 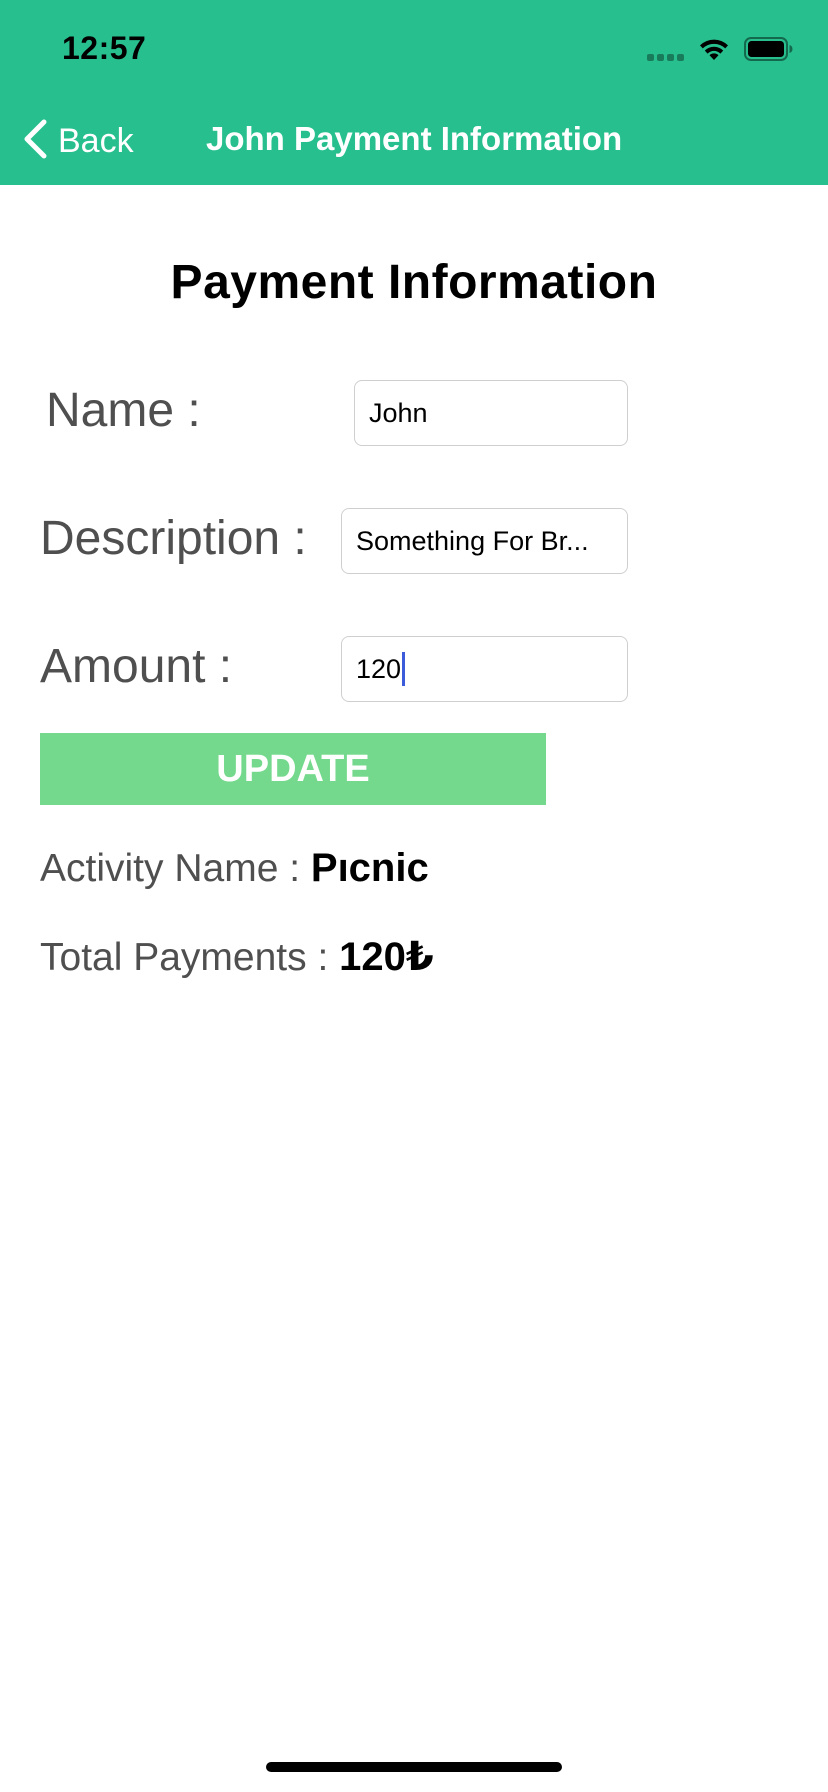 What do you see at coordinates (665, 51) in the screenshot?
I see `signal-icon` at bounding box center [665, 51].